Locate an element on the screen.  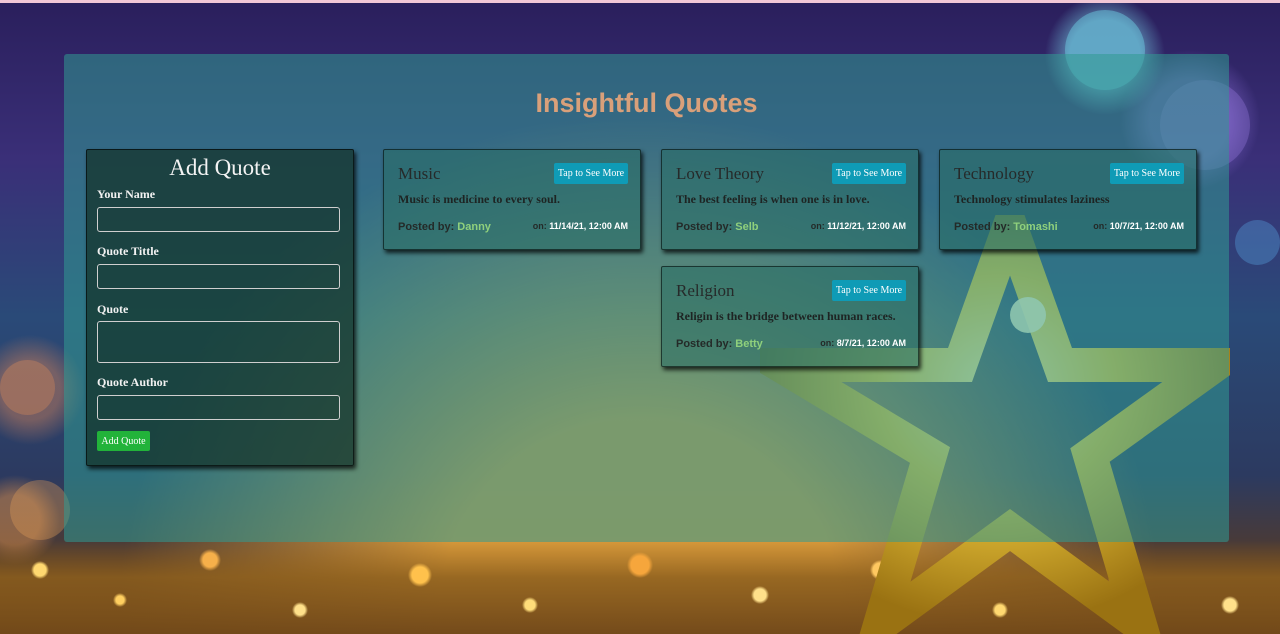
date-value: 11/14/21, 12:00 AM is located at coordinates (588, 226).